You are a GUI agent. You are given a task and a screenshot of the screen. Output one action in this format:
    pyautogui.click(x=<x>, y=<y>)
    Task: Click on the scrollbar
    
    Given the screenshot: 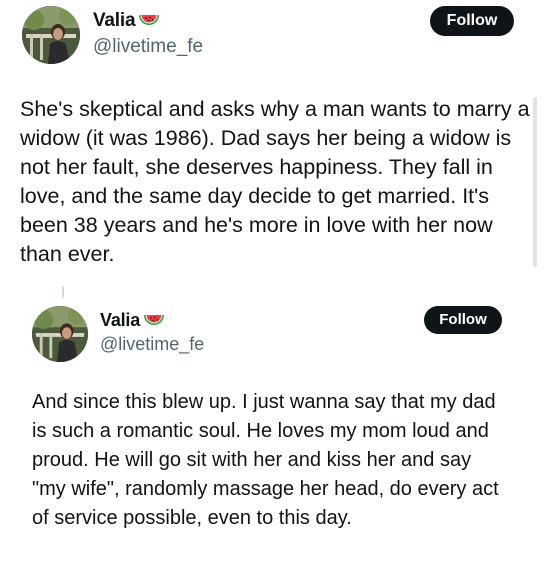 What is the action you would take?
    pyautogui.click(x=535, y=182)
    